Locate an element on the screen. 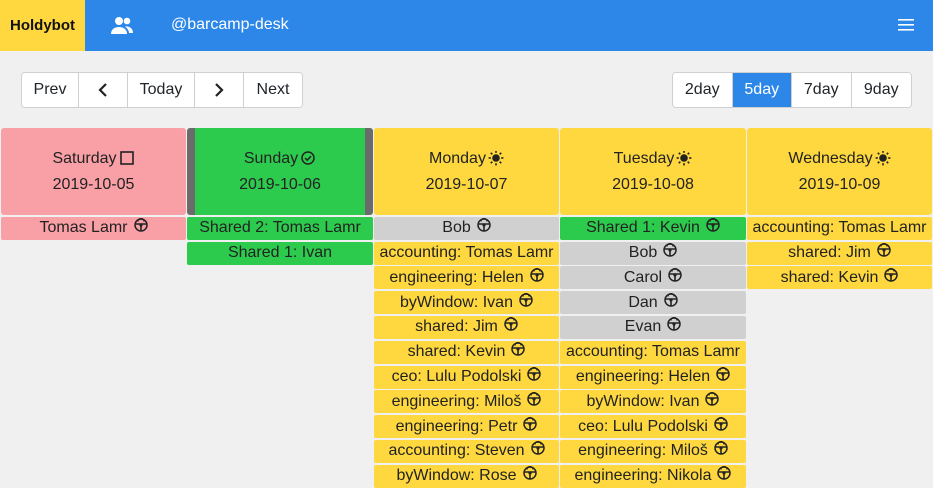 This screenshot has width=933, height=488. brand-logo: Holdybot is located at coordinates (42, 25).